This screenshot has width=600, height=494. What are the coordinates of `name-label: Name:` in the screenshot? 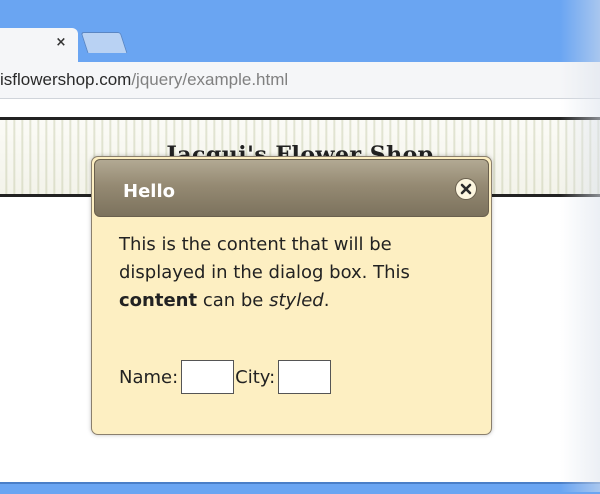 It's located at (149, 377).